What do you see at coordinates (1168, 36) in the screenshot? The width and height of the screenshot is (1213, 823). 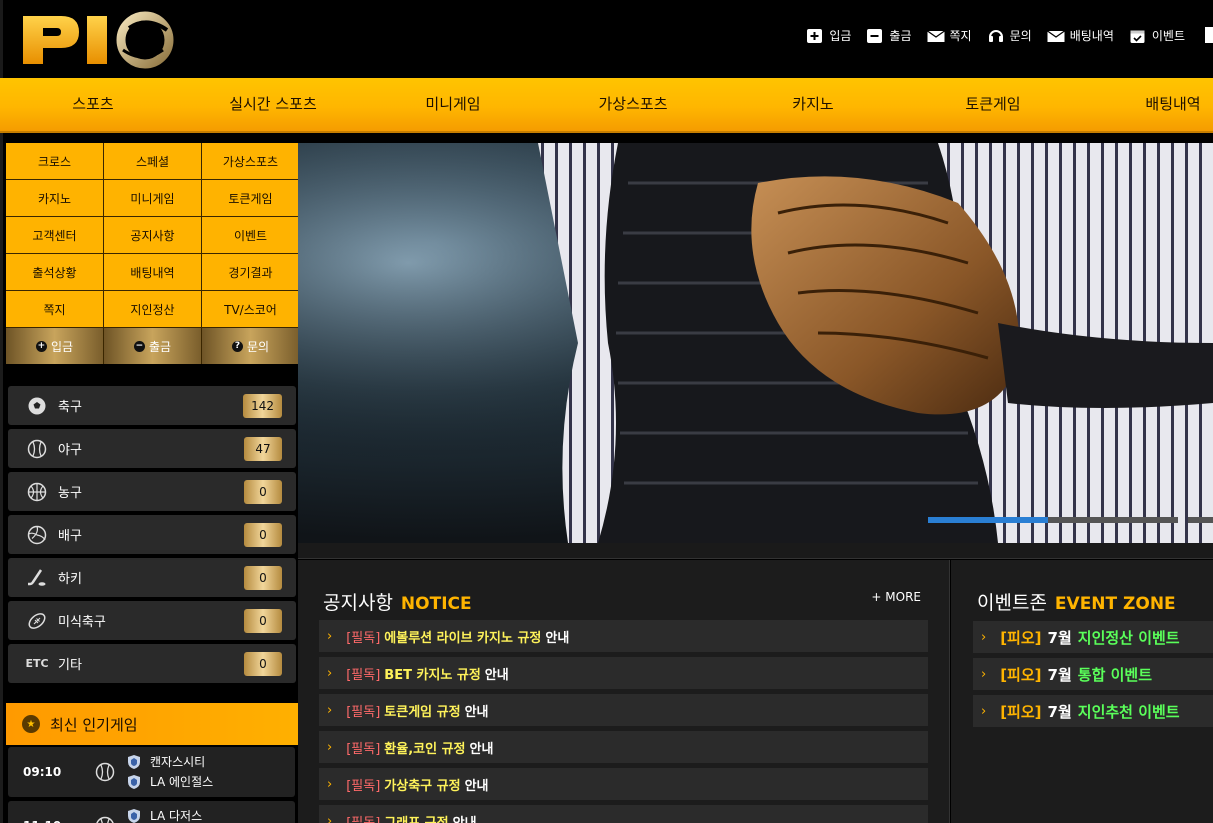 I see `top-link-label: 이벤트` at bounding box center [1168, 36].